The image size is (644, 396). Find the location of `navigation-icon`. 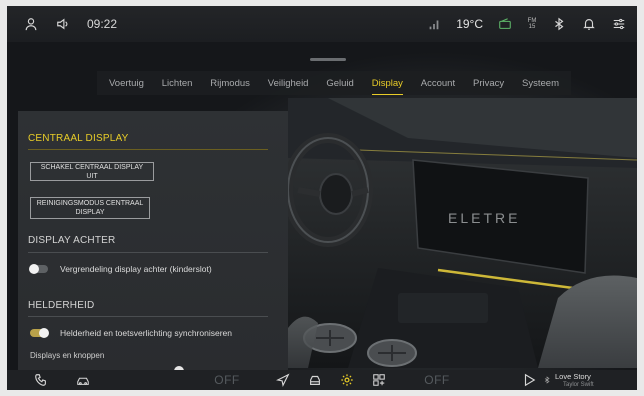

navigation-icon is located at coordinates (283, 380).